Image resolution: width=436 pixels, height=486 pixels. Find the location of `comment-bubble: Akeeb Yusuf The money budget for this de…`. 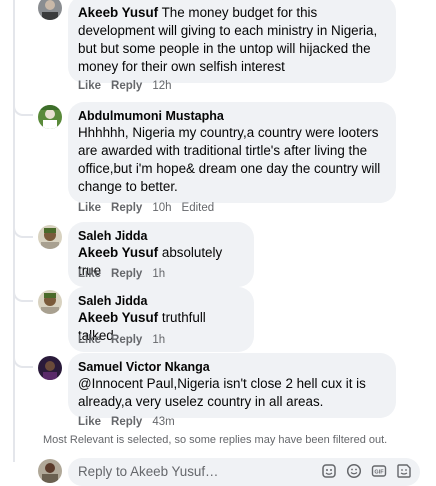

comment-bubble: Akeeb Yusuf The money budget for this de… is located at coordinates (232, 41).